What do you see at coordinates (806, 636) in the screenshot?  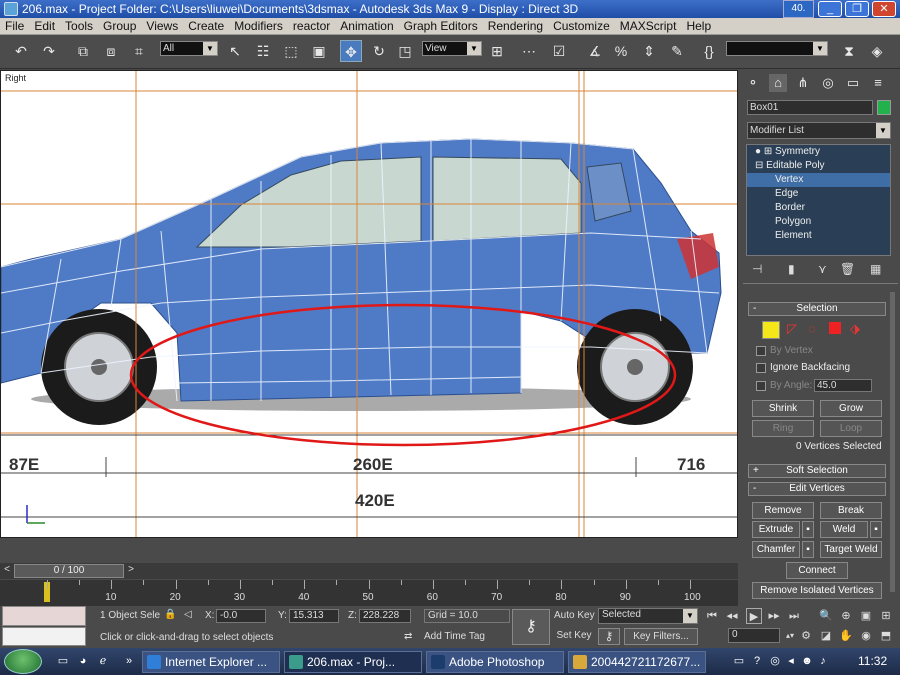 I see `time-configuration-icon: ⚙` at bounding box center [806, 636].